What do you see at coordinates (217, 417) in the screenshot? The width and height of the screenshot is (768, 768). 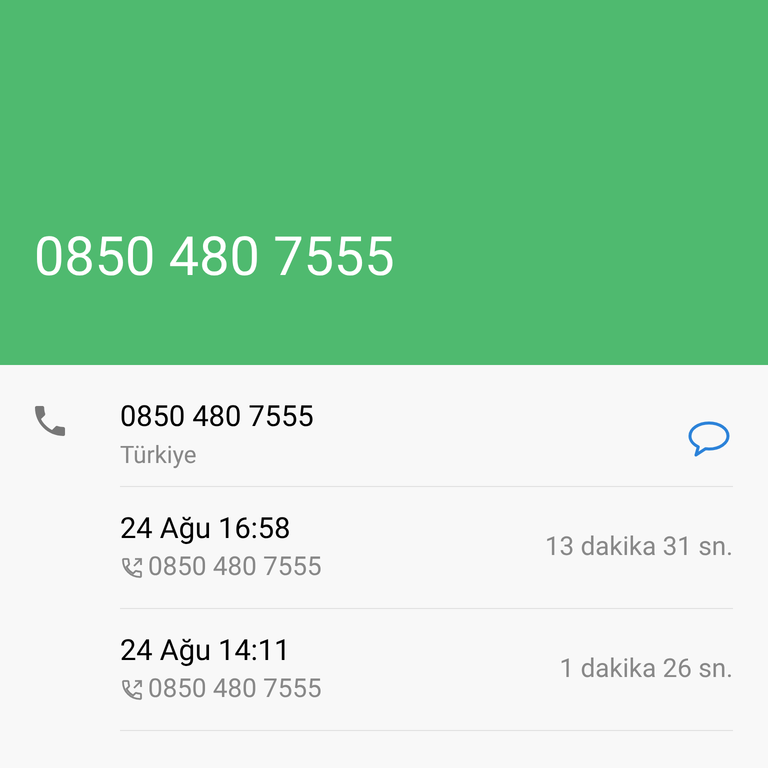 I see `contact-number: 0850 480 7555` at bounding box center [217, 417].